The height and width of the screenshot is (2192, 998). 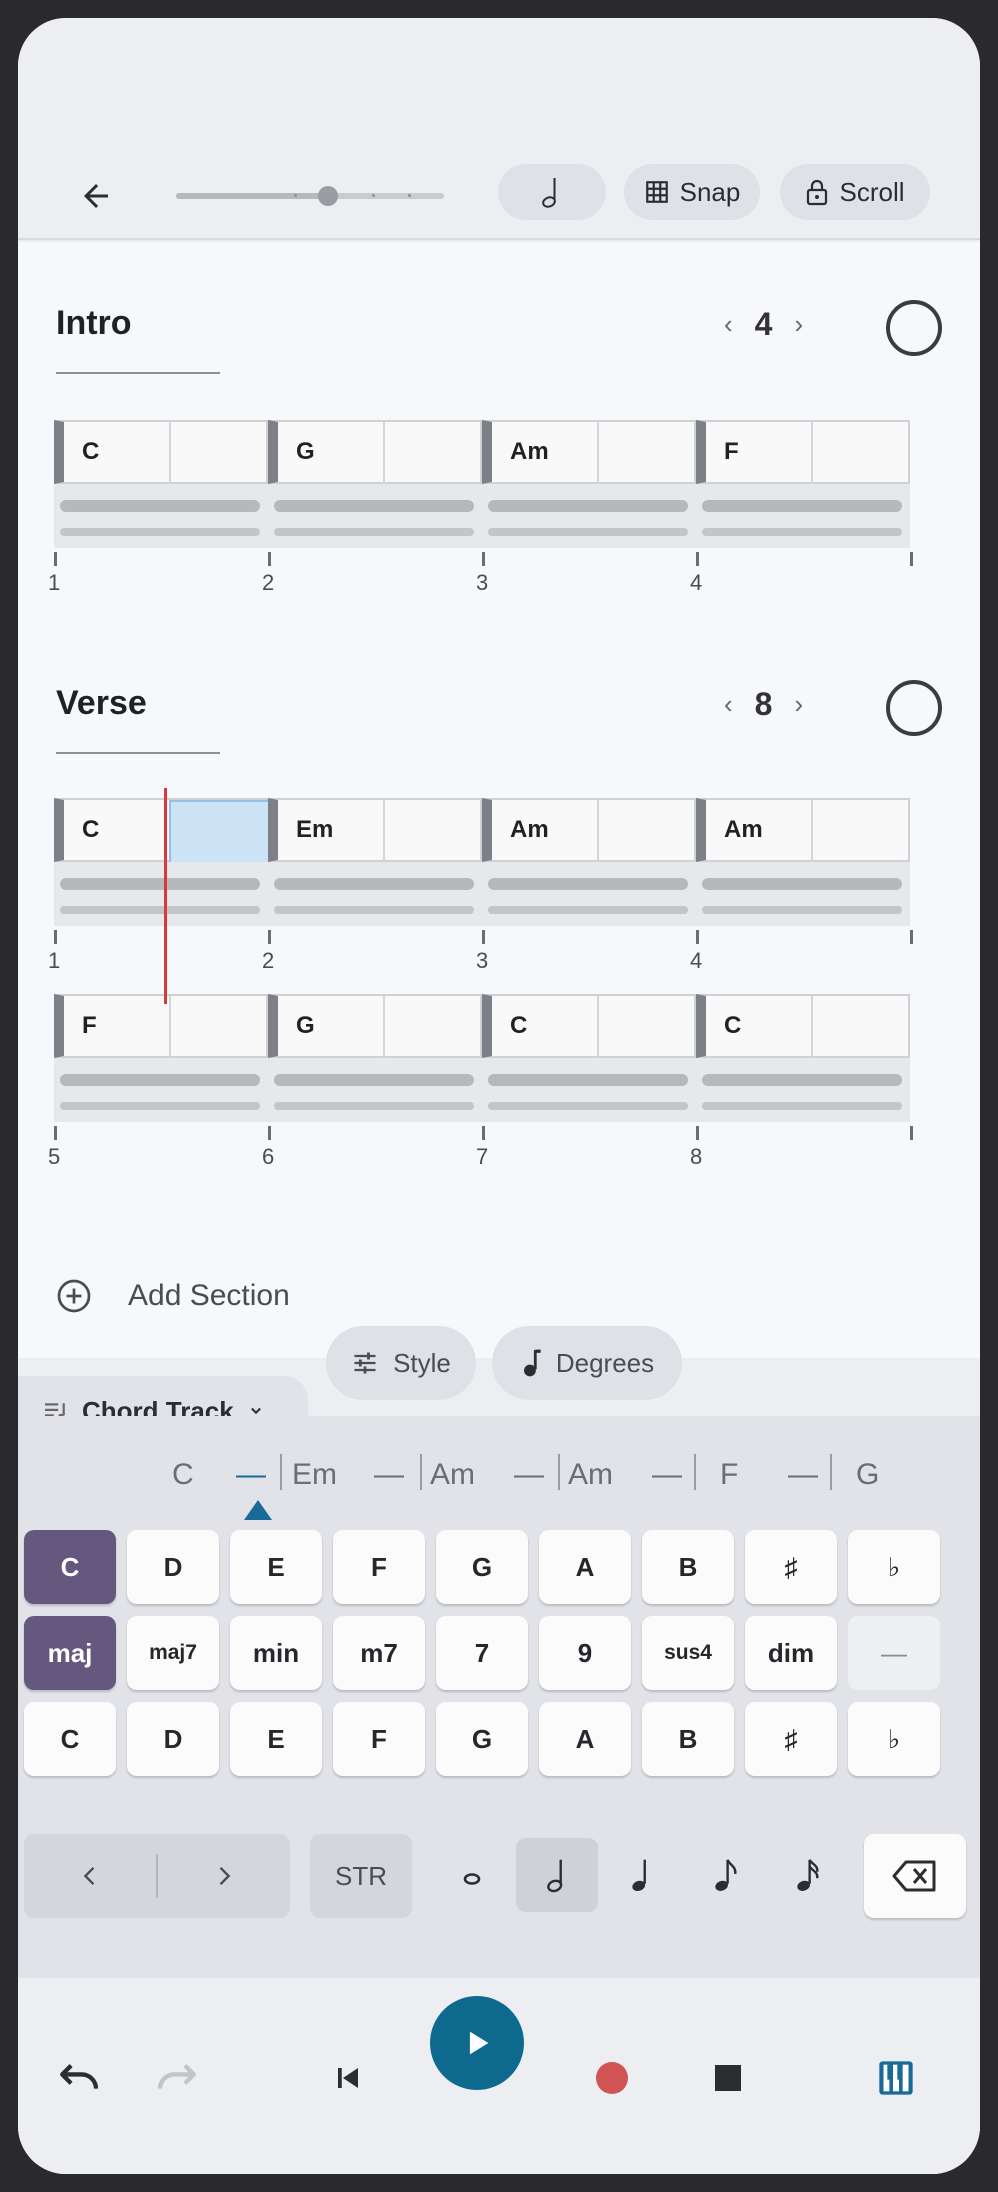 What do you see at coordinates (101, 703) in the screenshot?
I see `section-title: Verse` at bounding box center [101, 703].